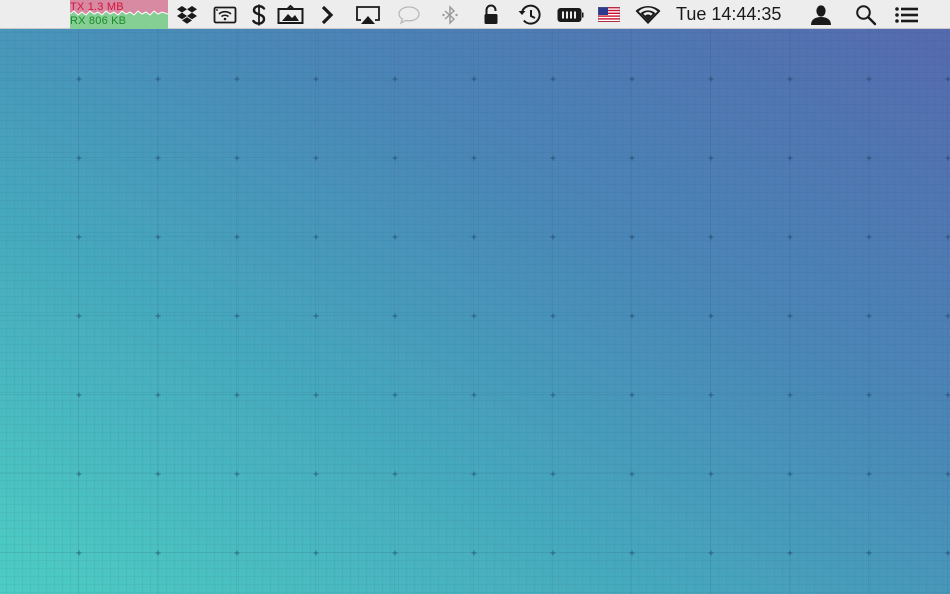 This screenshot has width=950, height=594. I want to click on network-rx-label: RX 806 KB, so click(98, 21).